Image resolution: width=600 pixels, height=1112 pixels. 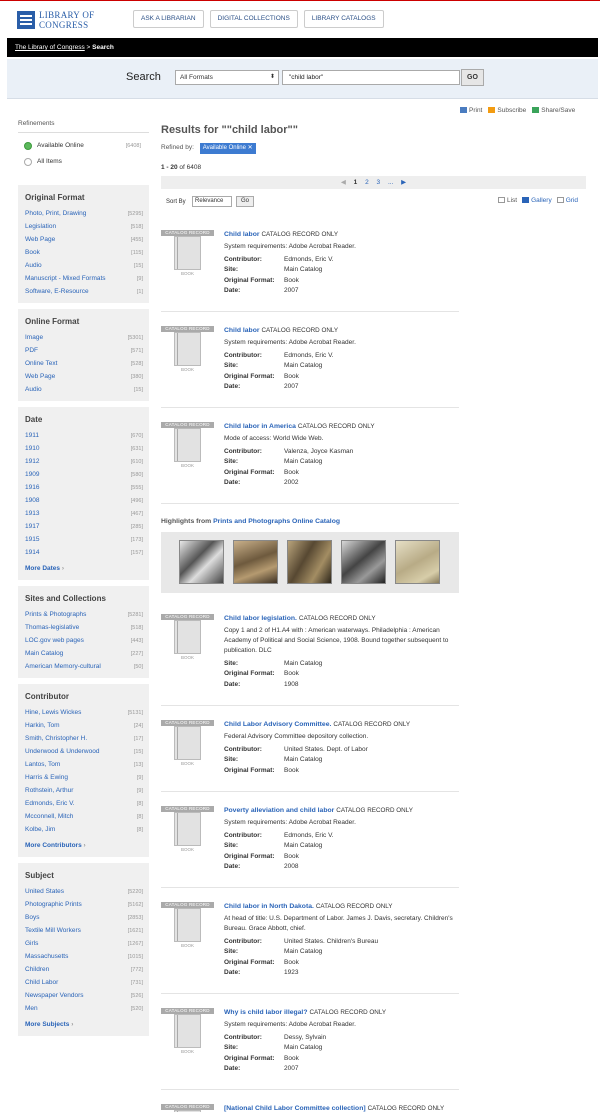 What do you see at coordinates (87, 376) in the screenshot?
I see `facet-item: Web Page [380]` at bounding box center [87, 376].